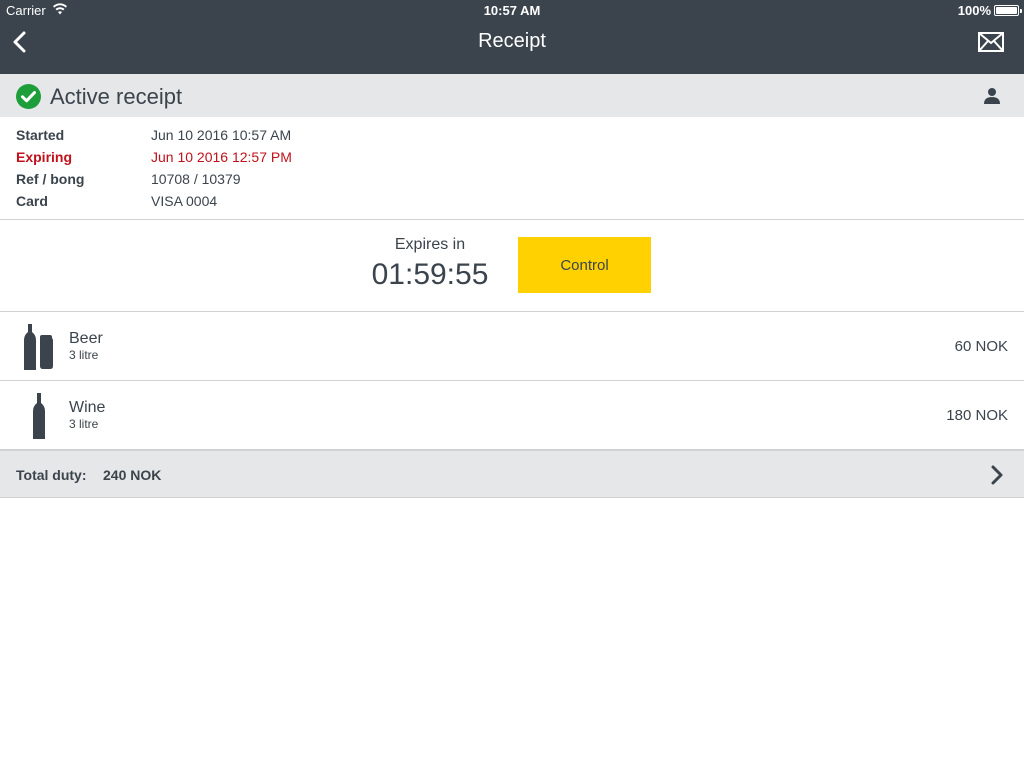 The height and width of the screenshot is (768, 1024). What do you see at coordinates (430, 274) in the screenshot?
I see `countdown-value: 01:59:55` at bounding box center [430, 274].